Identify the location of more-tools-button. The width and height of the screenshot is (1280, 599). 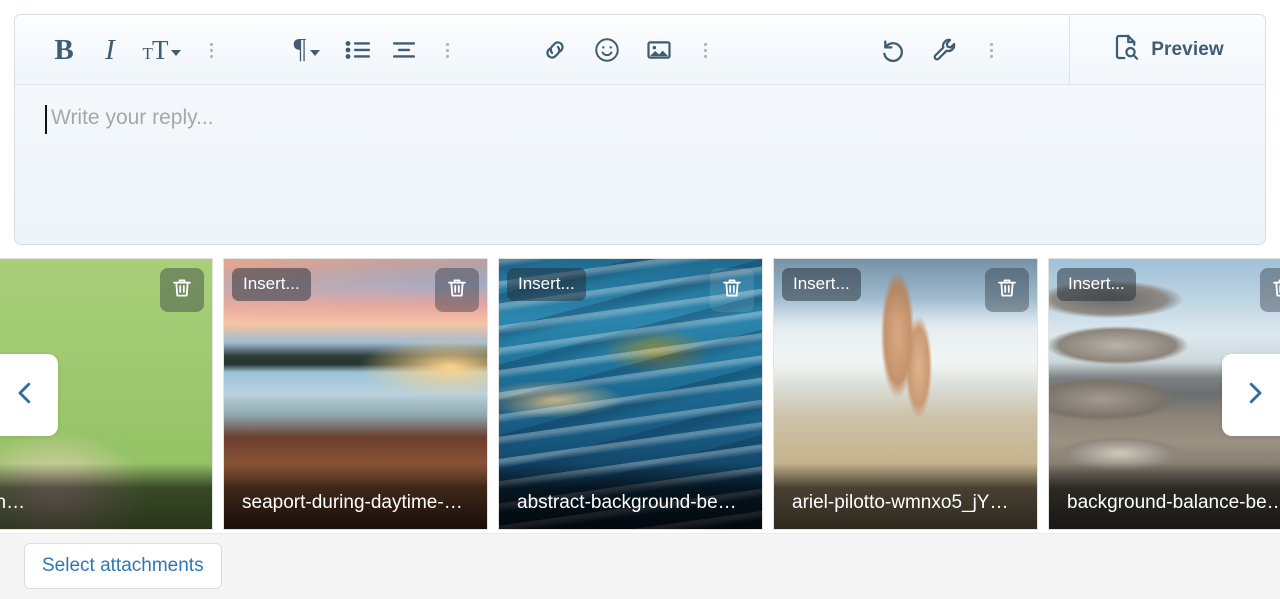
(991, 50).